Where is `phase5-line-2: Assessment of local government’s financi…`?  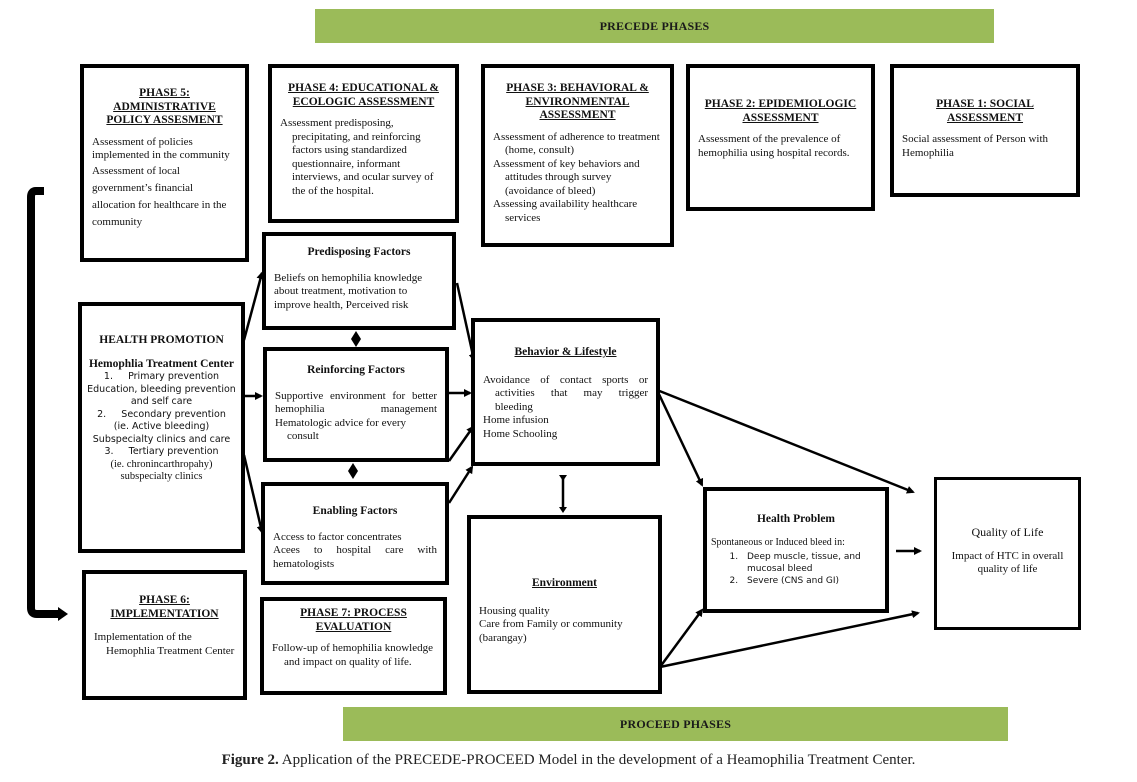 phase5-line-2: Assessment of local government’s financi… is located at coordinates (159, 196).